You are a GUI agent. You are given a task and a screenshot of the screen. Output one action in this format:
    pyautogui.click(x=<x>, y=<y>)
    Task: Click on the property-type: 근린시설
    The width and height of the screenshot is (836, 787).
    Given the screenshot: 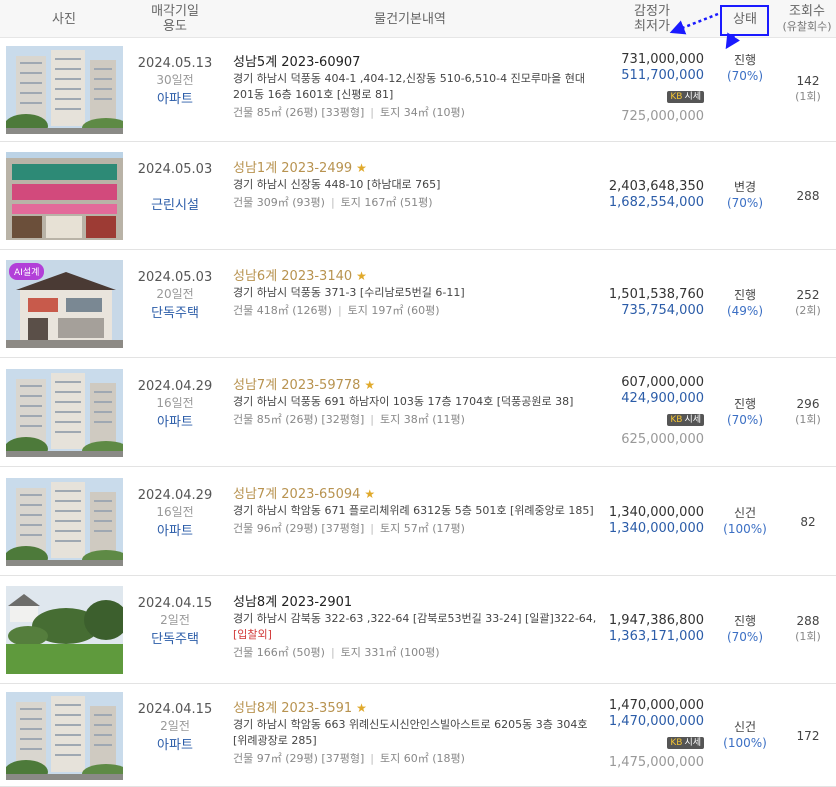 What is the action you would take?
    pyautogui.click(x=175, y=206)
    